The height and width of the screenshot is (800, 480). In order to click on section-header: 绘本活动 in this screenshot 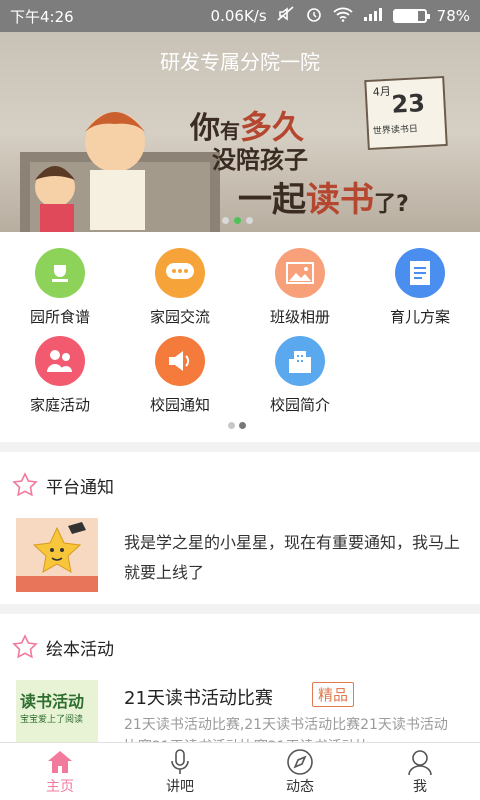, I will do `click(240, 647)`.